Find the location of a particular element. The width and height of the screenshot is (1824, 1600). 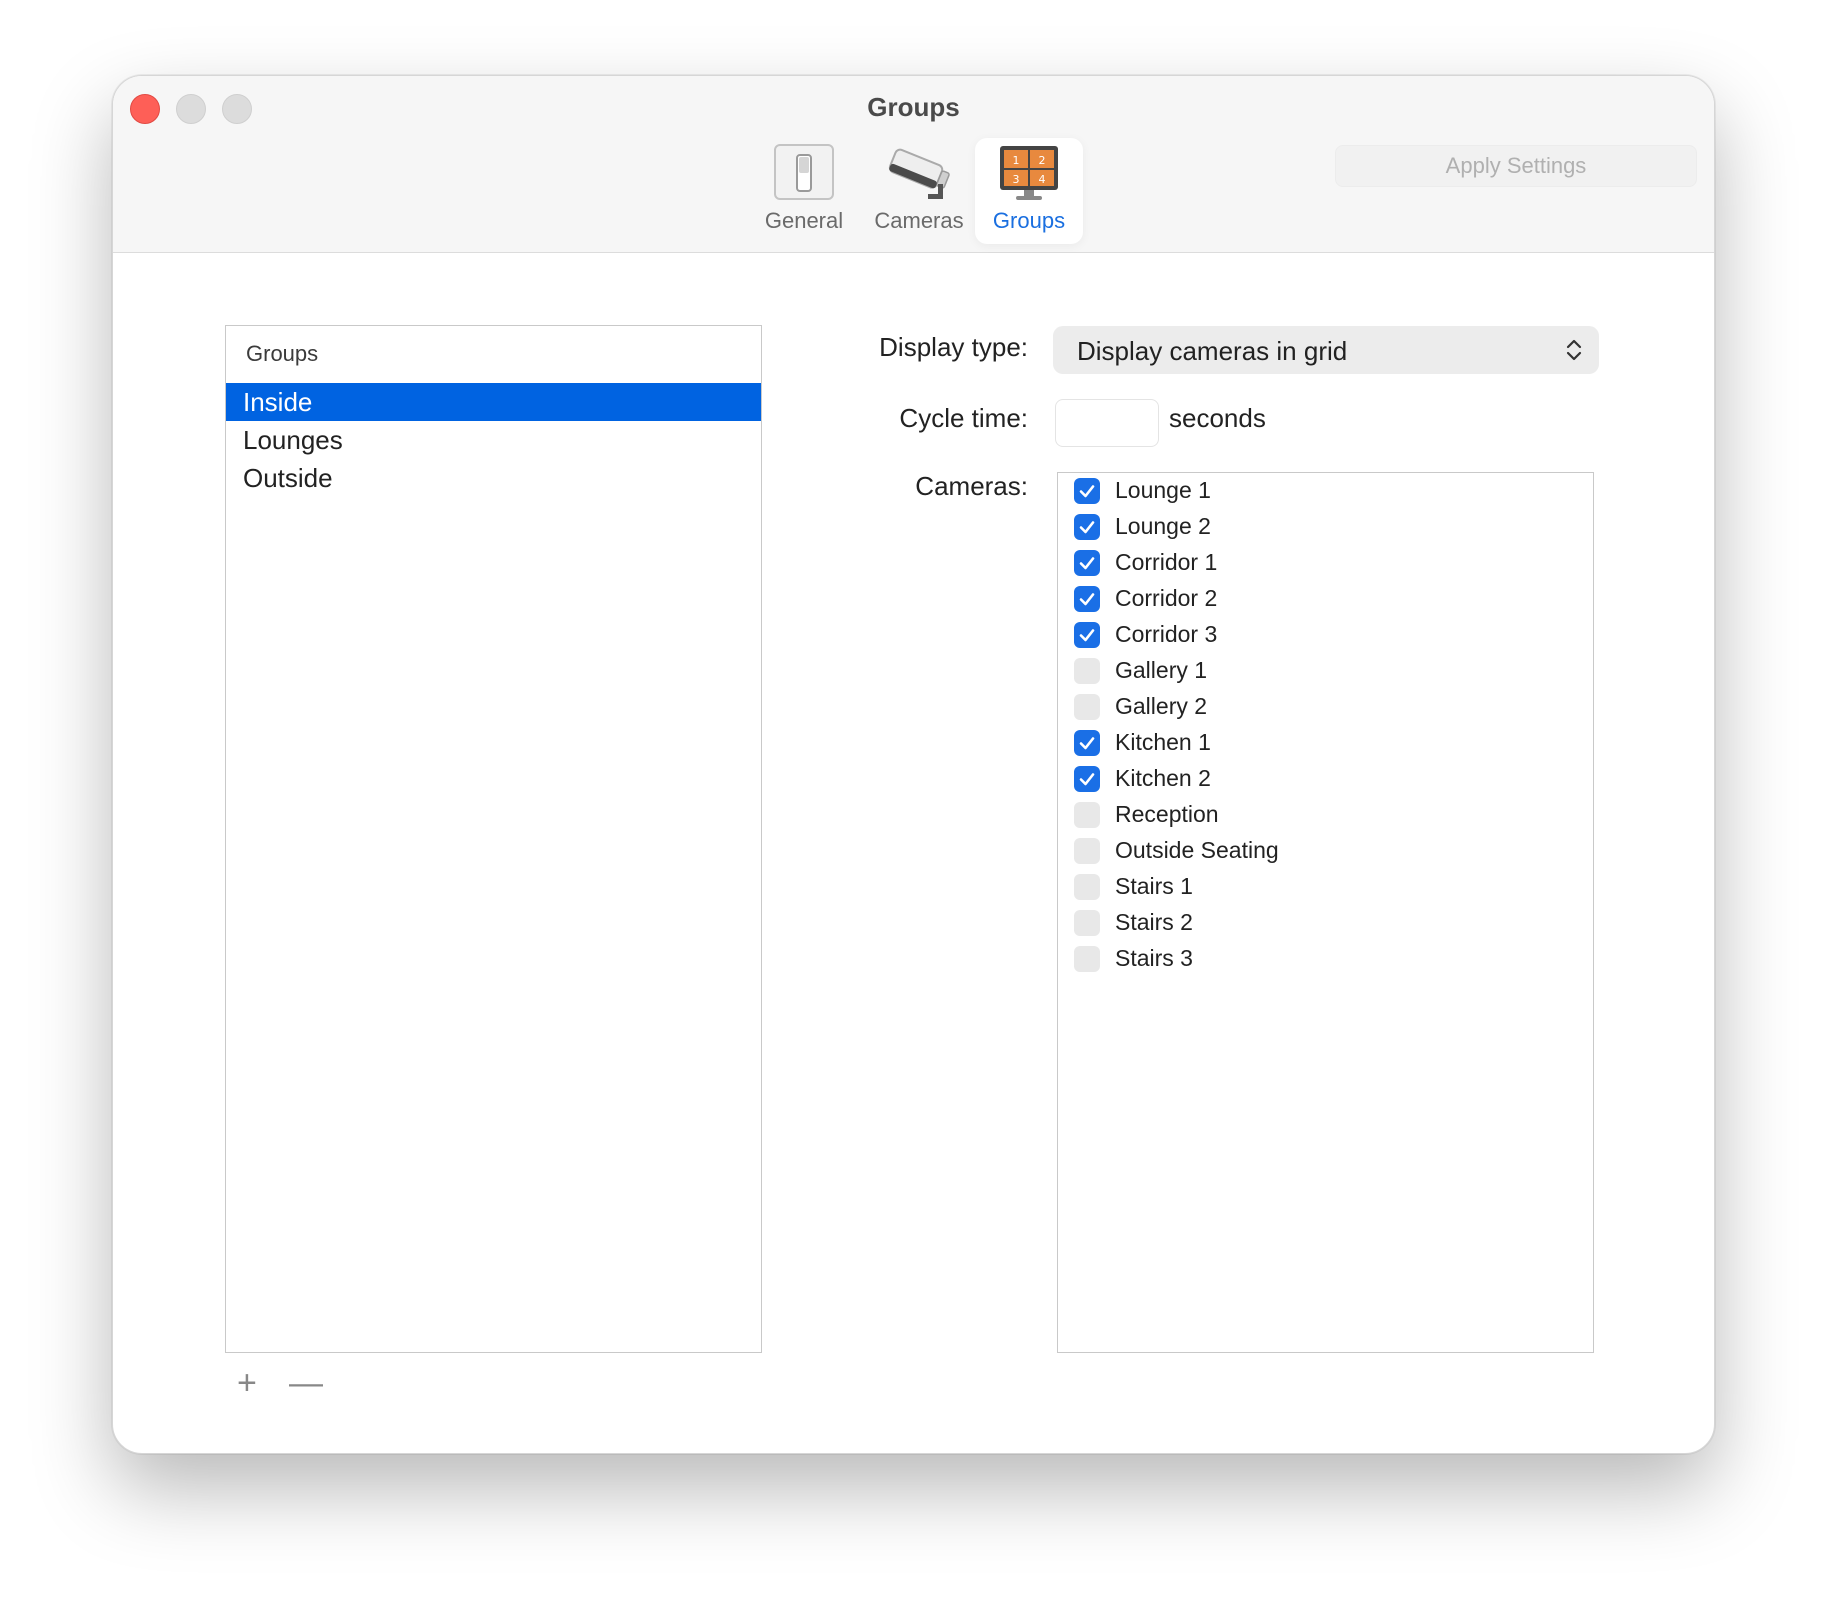

cycle-time-input is located at coordinates (1107, 423).